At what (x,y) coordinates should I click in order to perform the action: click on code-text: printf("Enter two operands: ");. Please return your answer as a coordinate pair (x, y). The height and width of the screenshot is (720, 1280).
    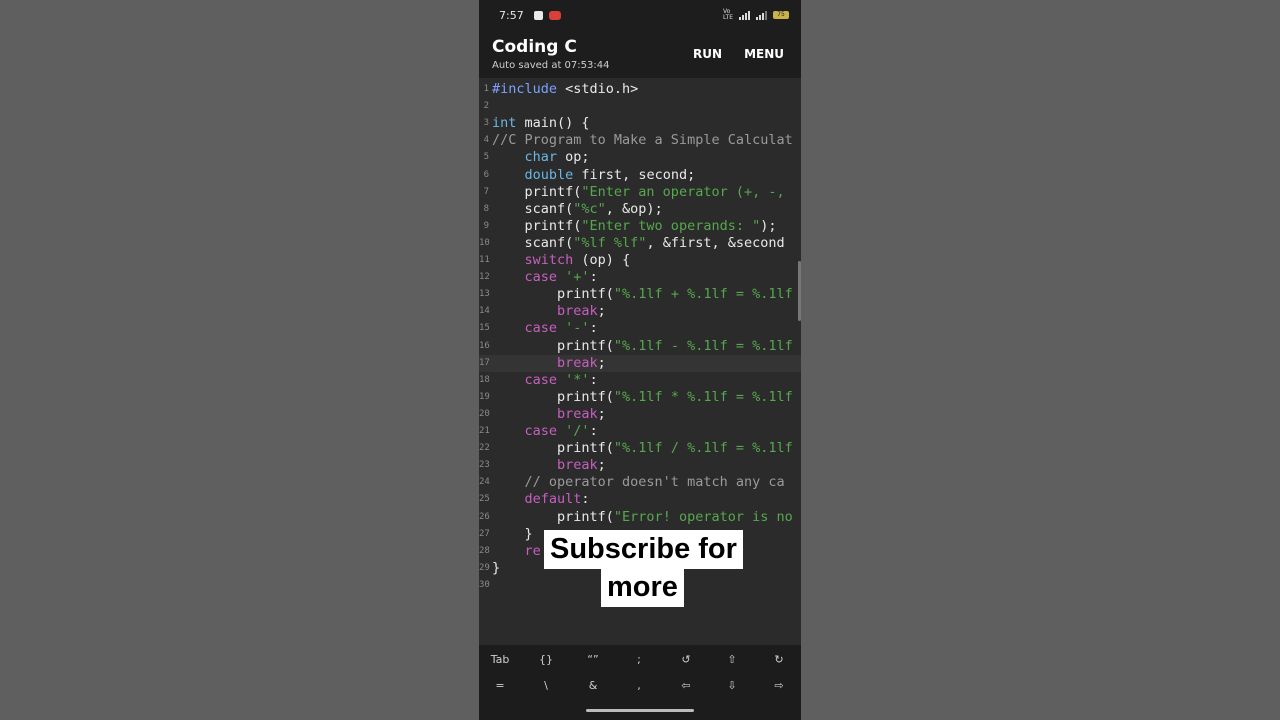
    Looking at the image, I should click on (634, 225).